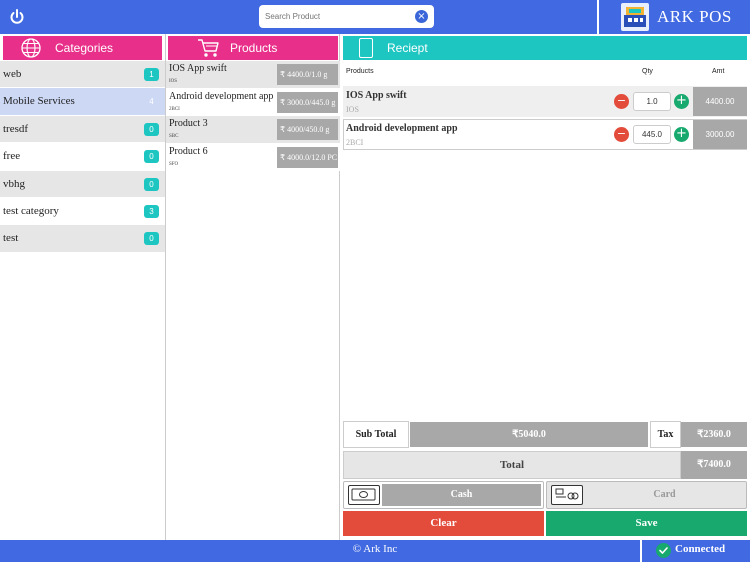  Describe the element at coordinates (720, 101) in the screenshot. I see `line-amount: 4400.00` at that location.